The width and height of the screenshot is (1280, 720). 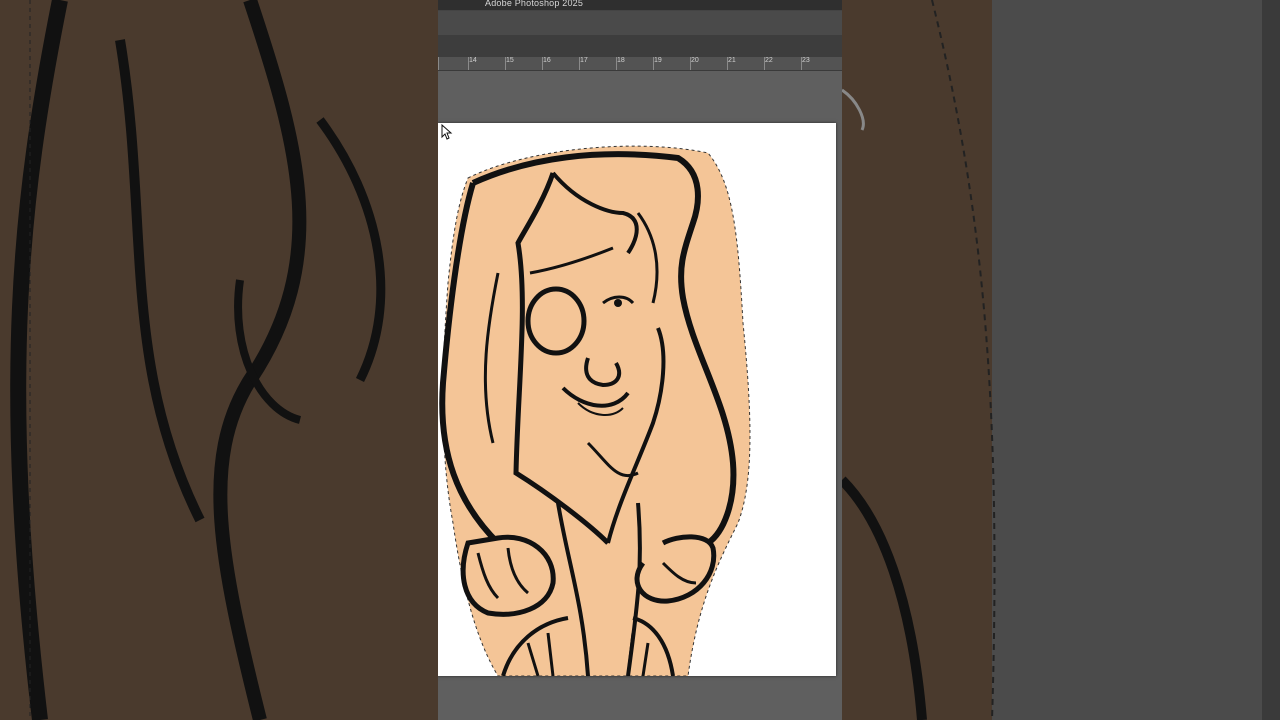 I want to click on document-tabs-bar, so click(x=640, y=46).